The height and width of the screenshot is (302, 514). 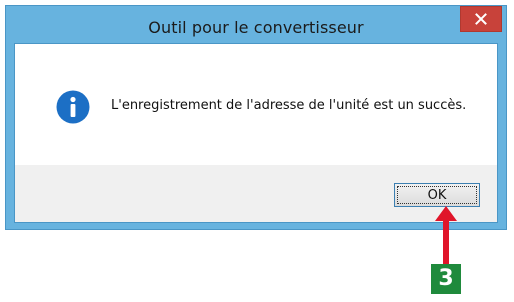 I want to click on close-icon, so click(x=481, y=19).